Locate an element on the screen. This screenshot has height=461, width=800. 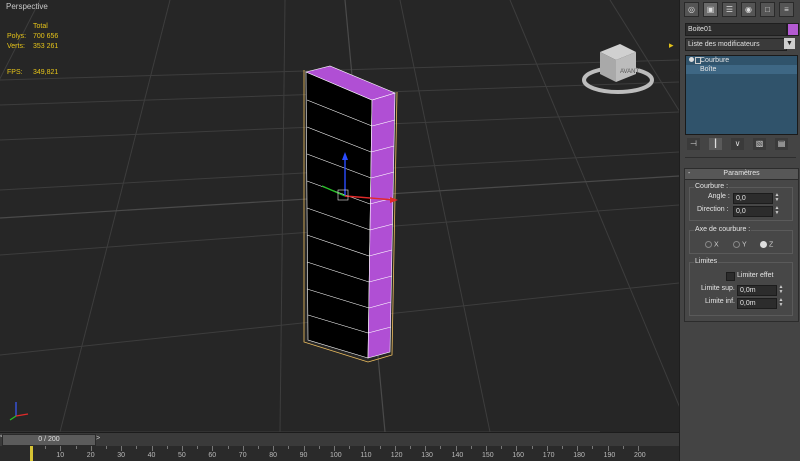
upper-limit-spinner-icon: ▲ ▼ is located at coordinates (781, 290).